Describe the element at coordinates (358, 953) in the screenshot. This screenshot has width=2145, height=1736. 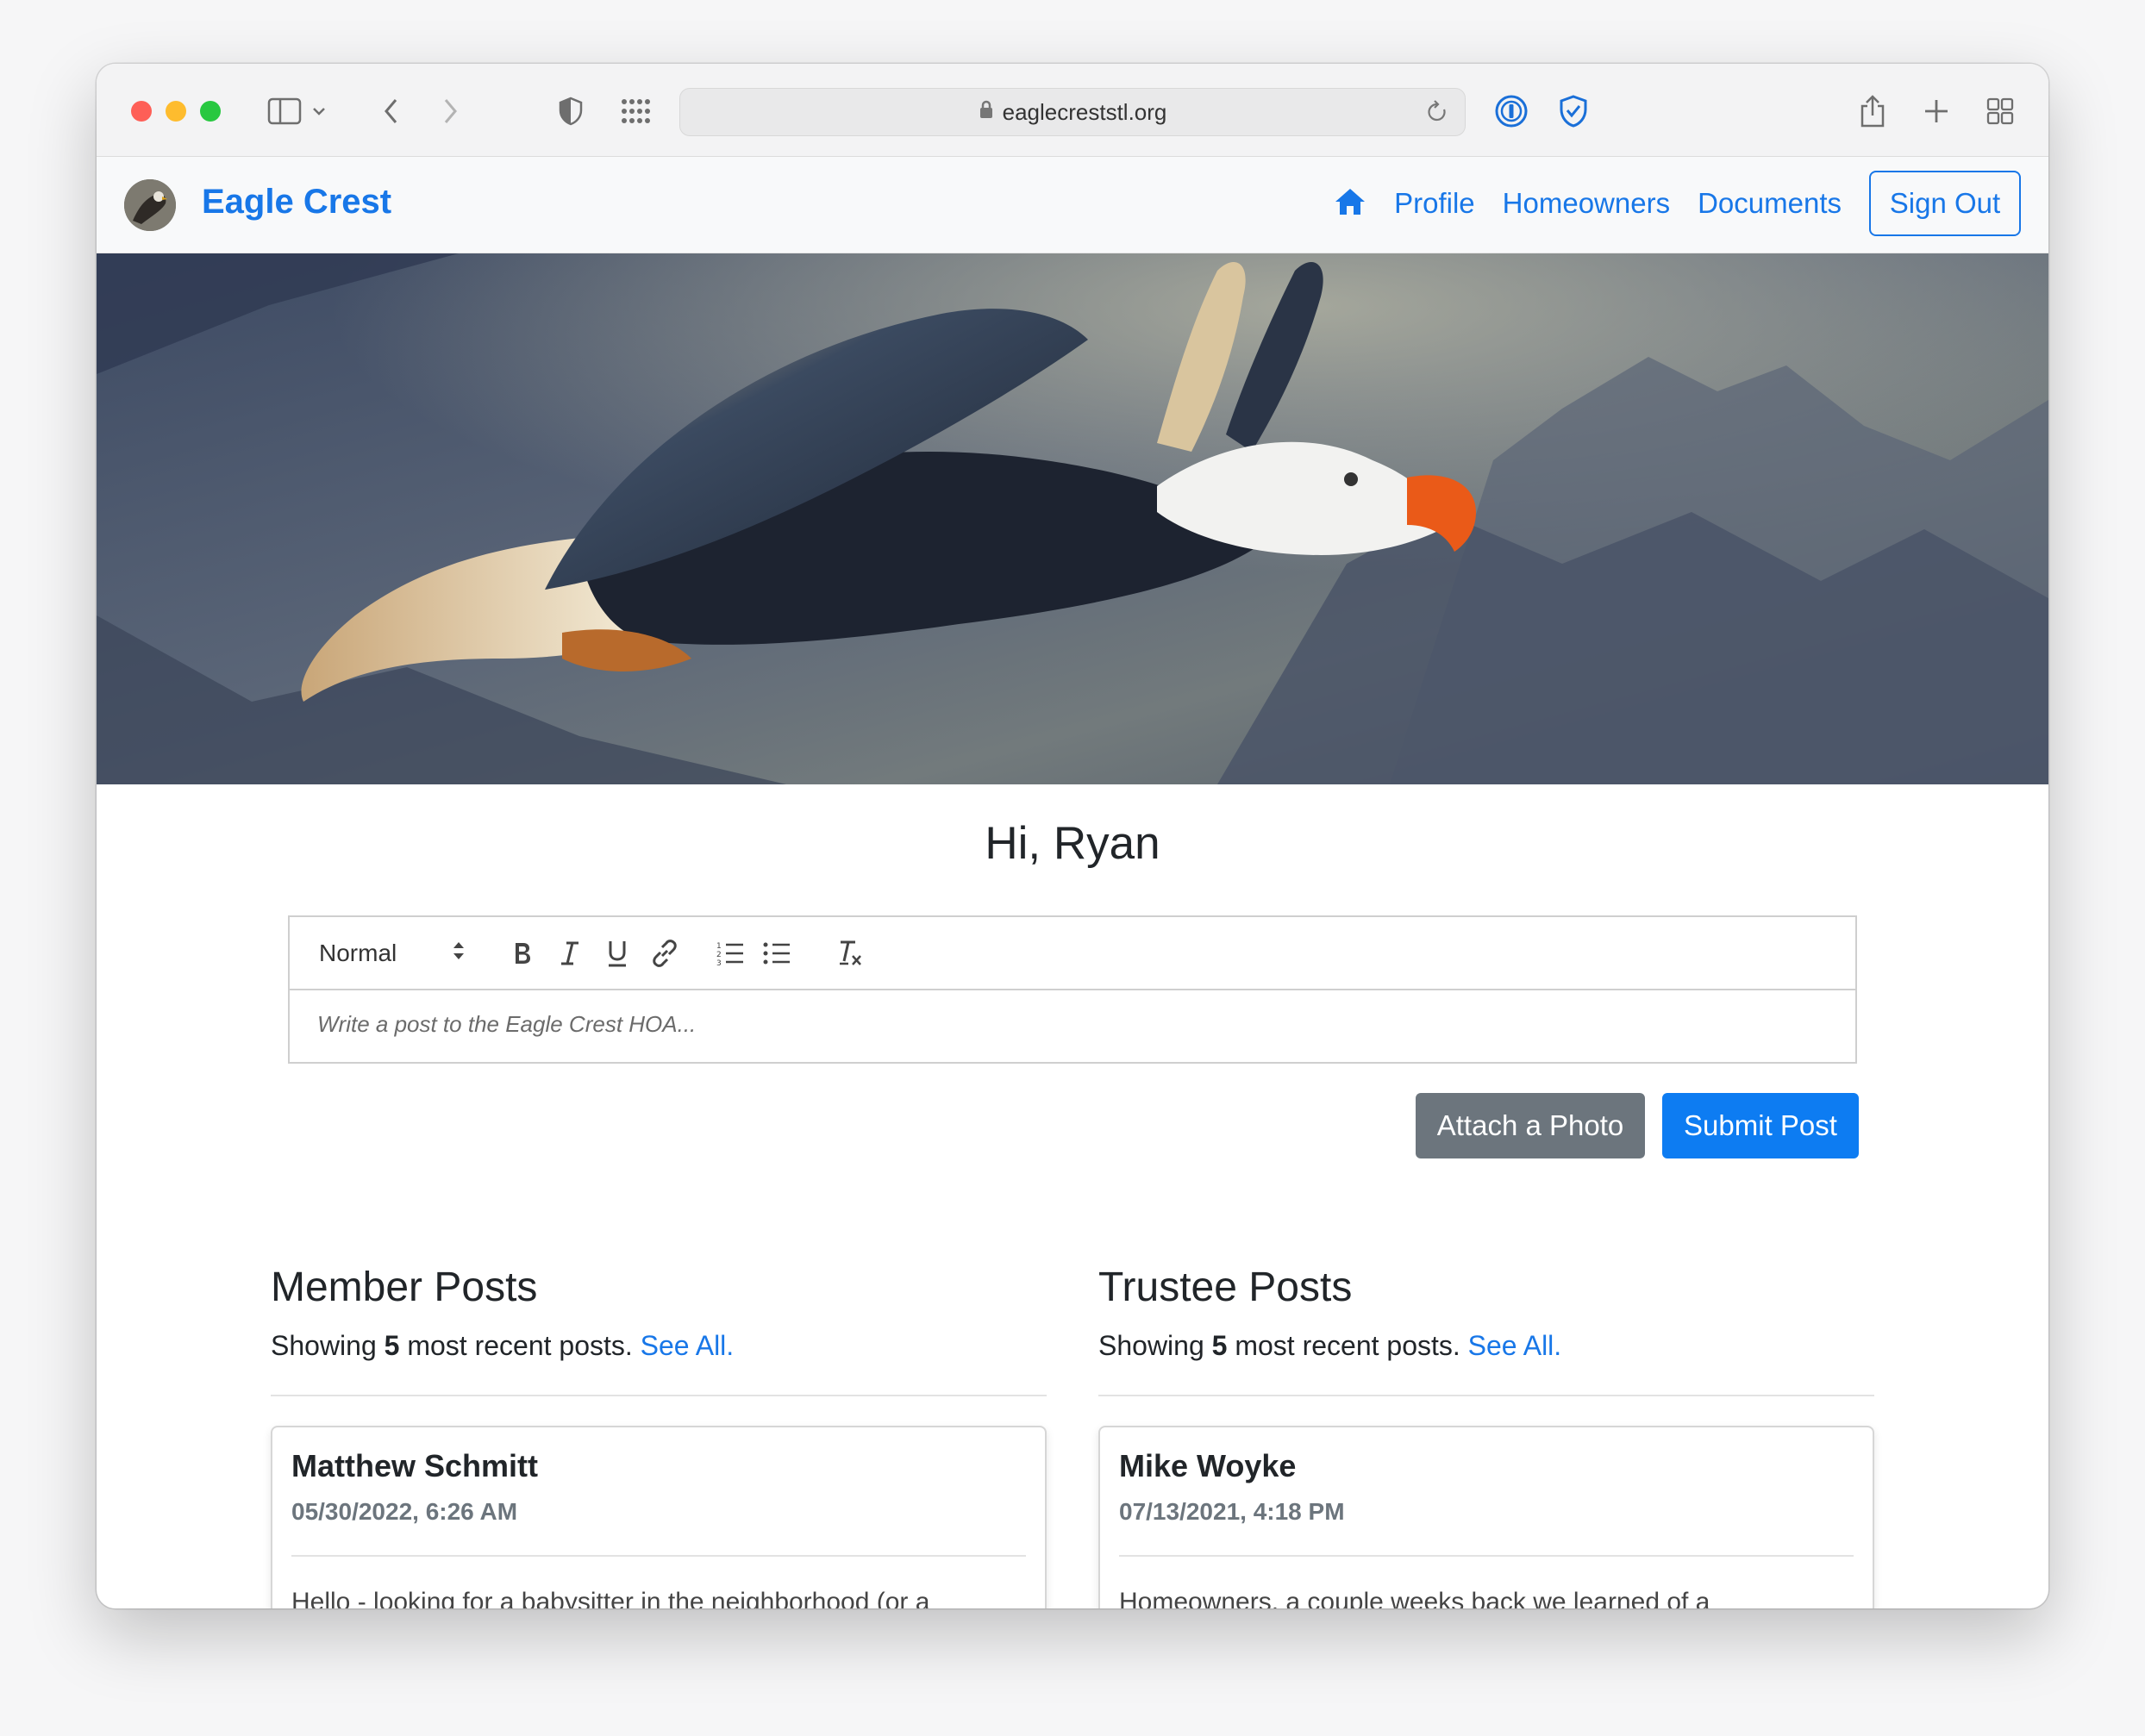
I see `format-picker-value: Normal` at that location.